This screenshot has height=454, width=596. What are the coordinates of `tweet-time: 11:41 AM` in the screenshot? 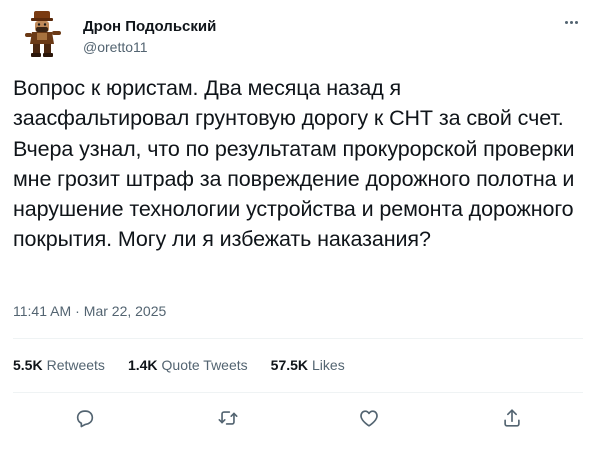 It's located at (42, 311).